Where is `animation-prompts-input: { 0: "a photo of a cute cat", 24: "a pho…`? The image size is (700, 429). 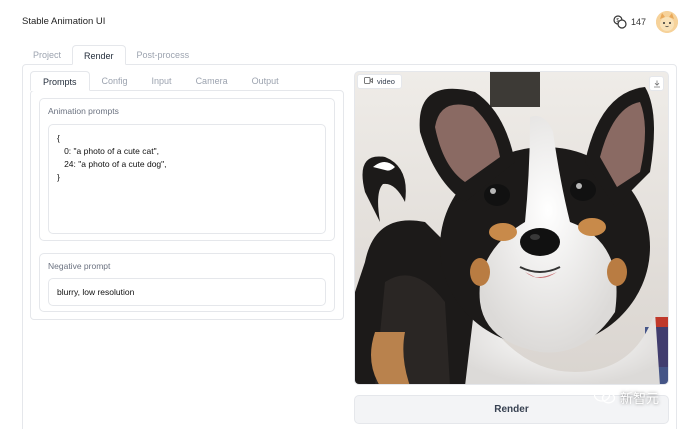 animation-prompts-input: { 0: "a photo of a cute cat", 24: "a pho… is located at coordinates (187, 179).